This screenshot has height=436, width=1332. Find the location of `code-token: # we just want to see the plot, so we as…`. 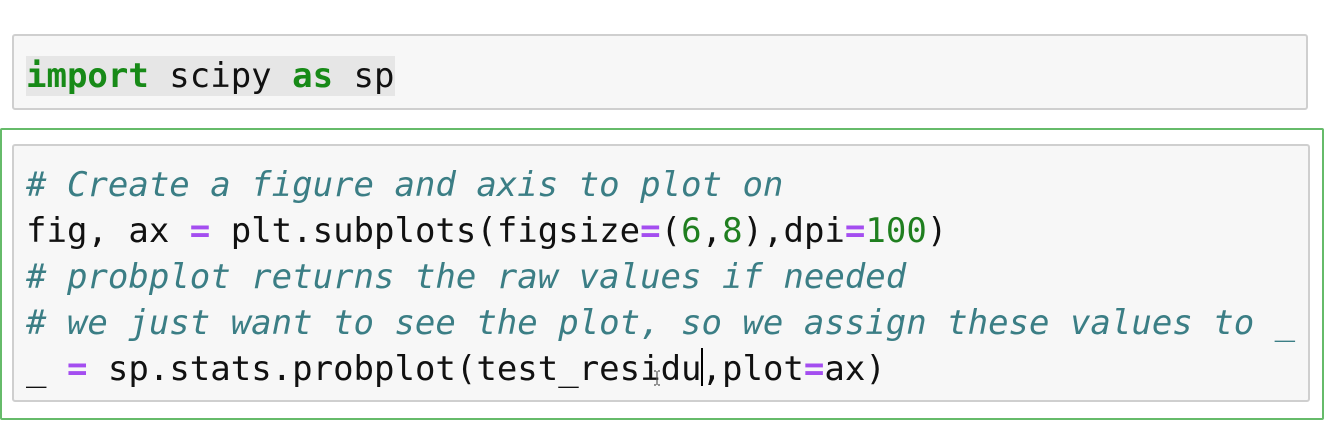

code-token: # we just want to see the plot, so we as… is located at coordinates (661, 323).